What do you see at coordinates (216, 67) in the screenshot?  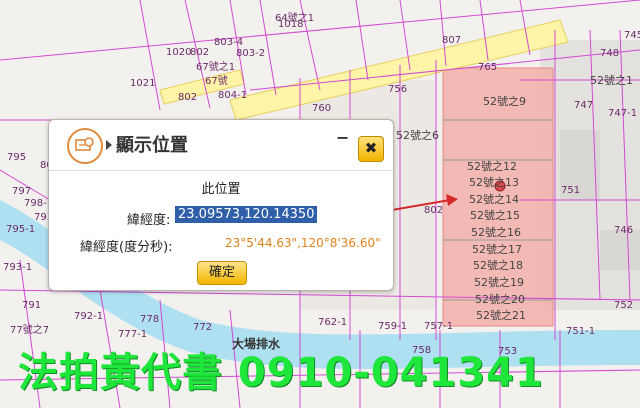 I see `parcel-label: 67號之1` at bounding box center [216, 67].